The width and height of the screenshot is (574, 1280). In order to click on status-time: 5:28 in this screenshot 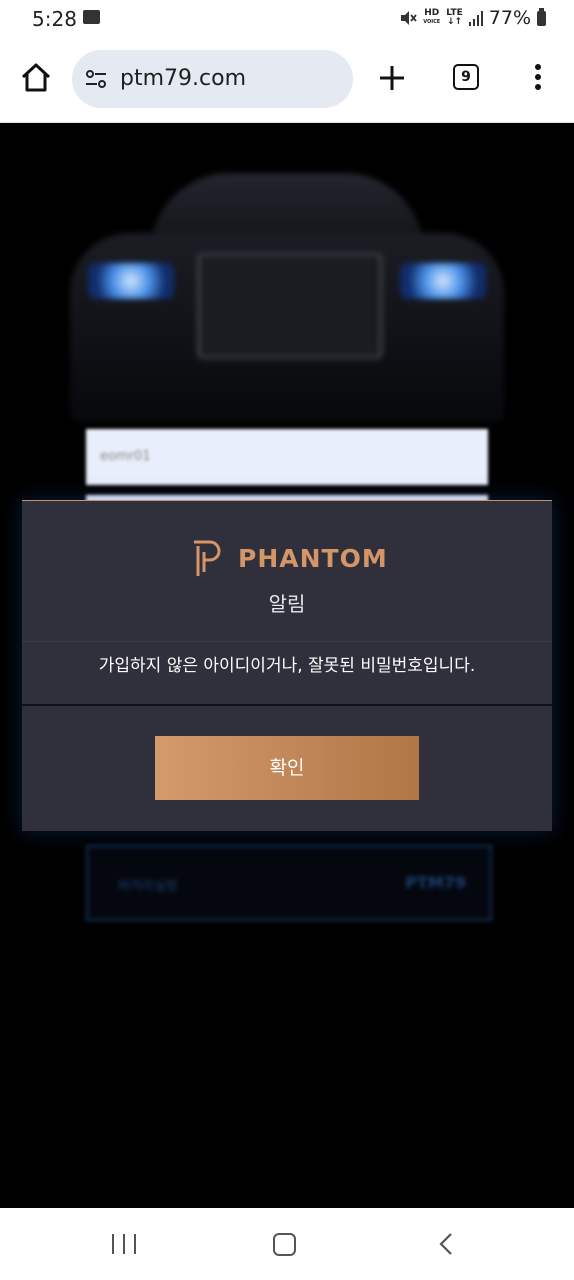, I will do `click(54, 19)`.